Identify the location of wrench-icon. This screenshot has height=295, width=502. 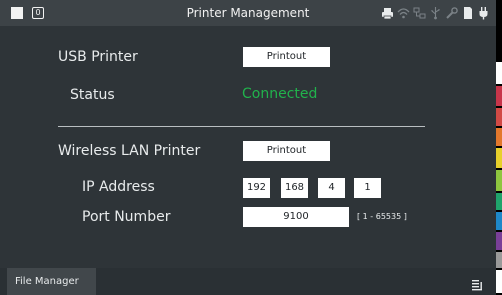
(451, 13).